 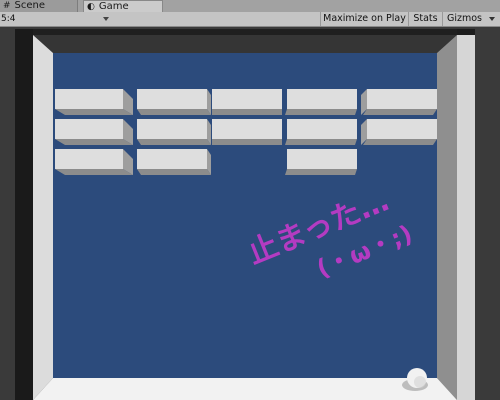 I want to click on tab-scene: # Scene, so click(x=39, y=6).